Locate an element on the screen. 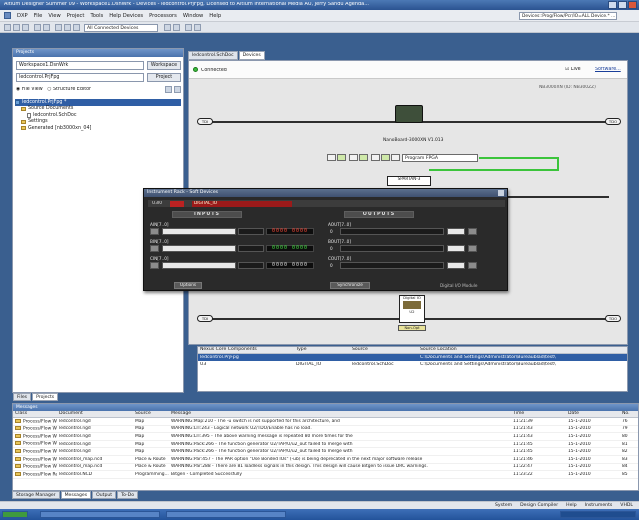  bitstream-icon is located at coordinates (341, 157).